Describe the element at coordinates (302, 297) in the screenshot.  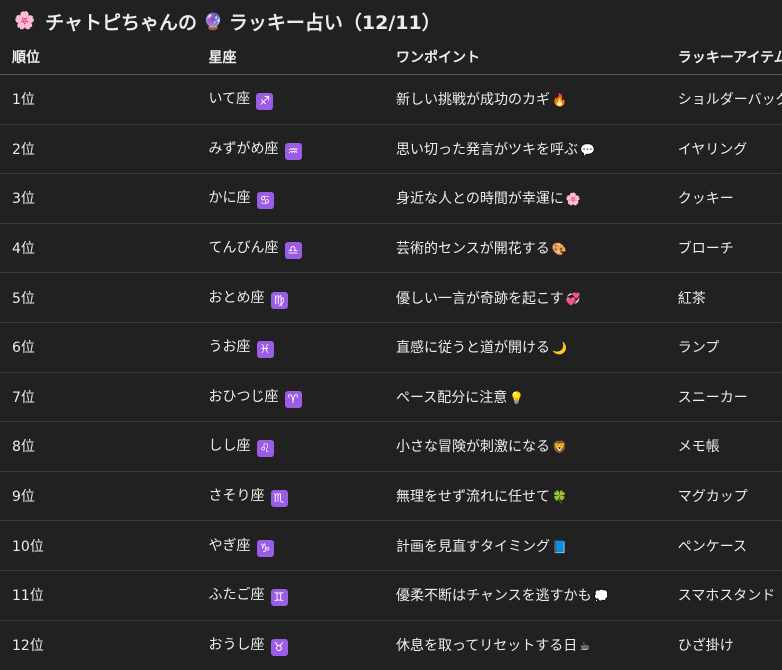
I see `sign-cell: おとめ座 ♍` at that location.